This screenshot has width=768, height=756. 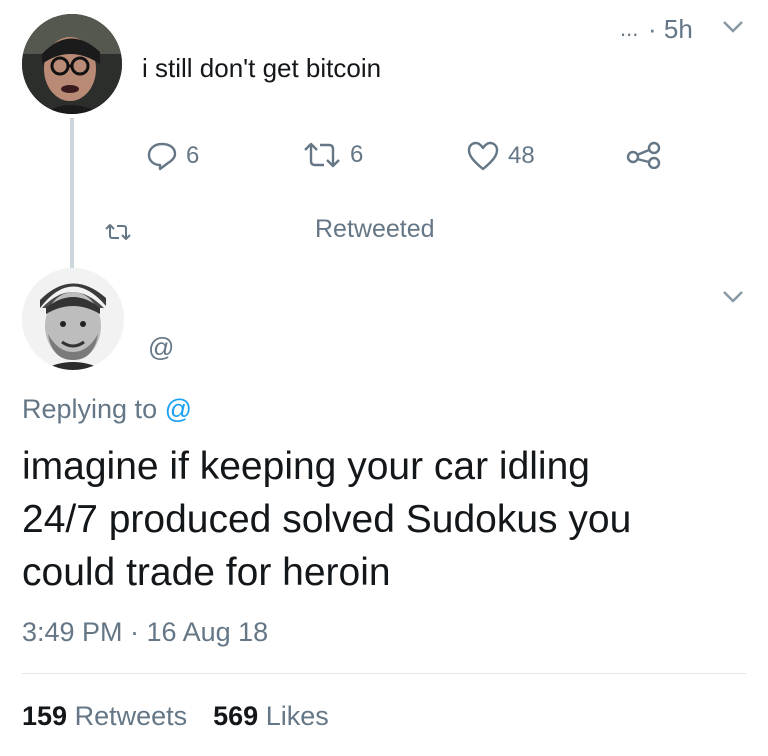 I want to click on retweet-count: 6, so click(x=357, y=154).